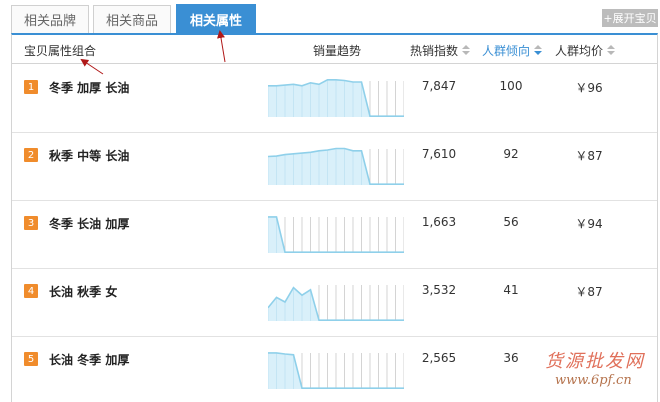 The height and width of the screenshot is (402, 660). Describe the element at coordinates (630, 18) in the screenshot. I see `expand-items-button: +展开宝贝` at that location.